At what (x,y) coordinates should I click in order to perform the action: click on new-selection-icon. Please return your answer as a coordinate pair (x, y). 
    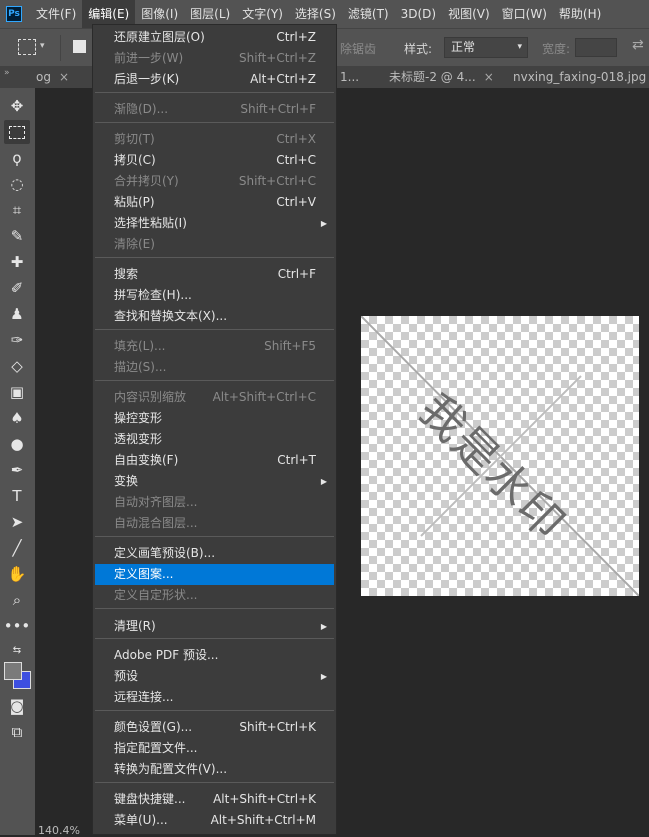
    Looking at the image, I should click on (79, 46).